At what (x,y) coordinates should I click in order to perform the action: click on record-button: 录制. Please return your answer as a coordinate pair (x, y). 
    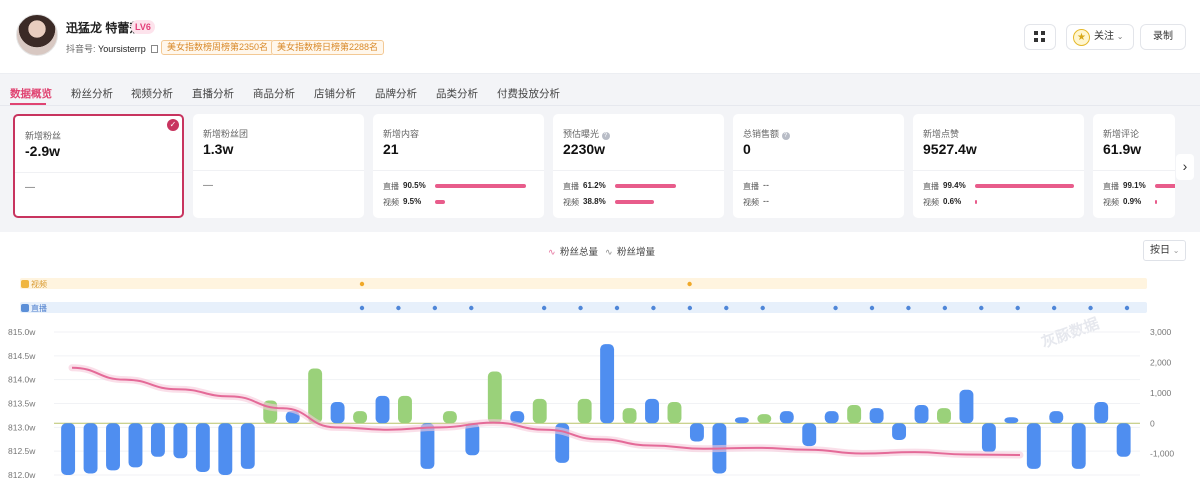
    Looking at the image, I should click on (1163, 37).